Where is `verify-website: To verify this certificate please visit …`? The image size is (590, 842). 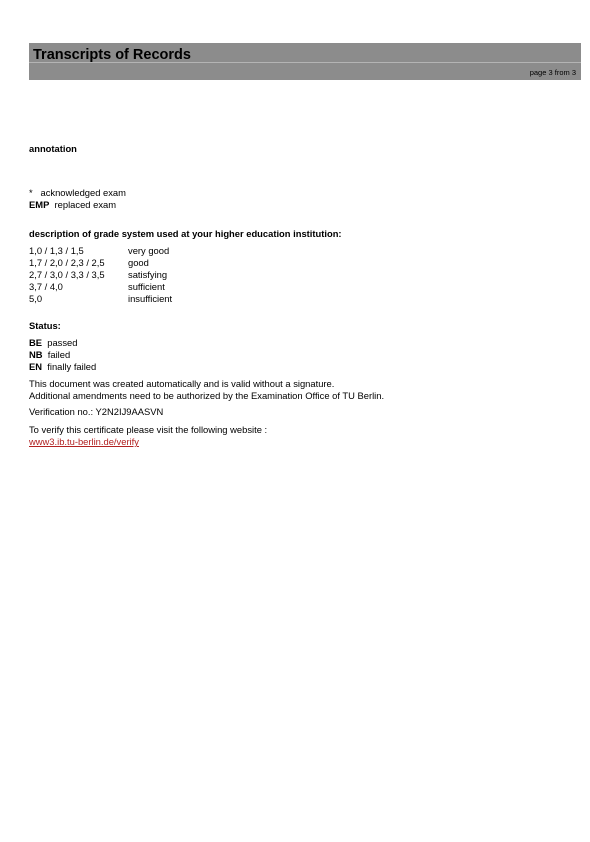 verify-website: To verify this certificate please visit … is located at coordinates (148, 436).